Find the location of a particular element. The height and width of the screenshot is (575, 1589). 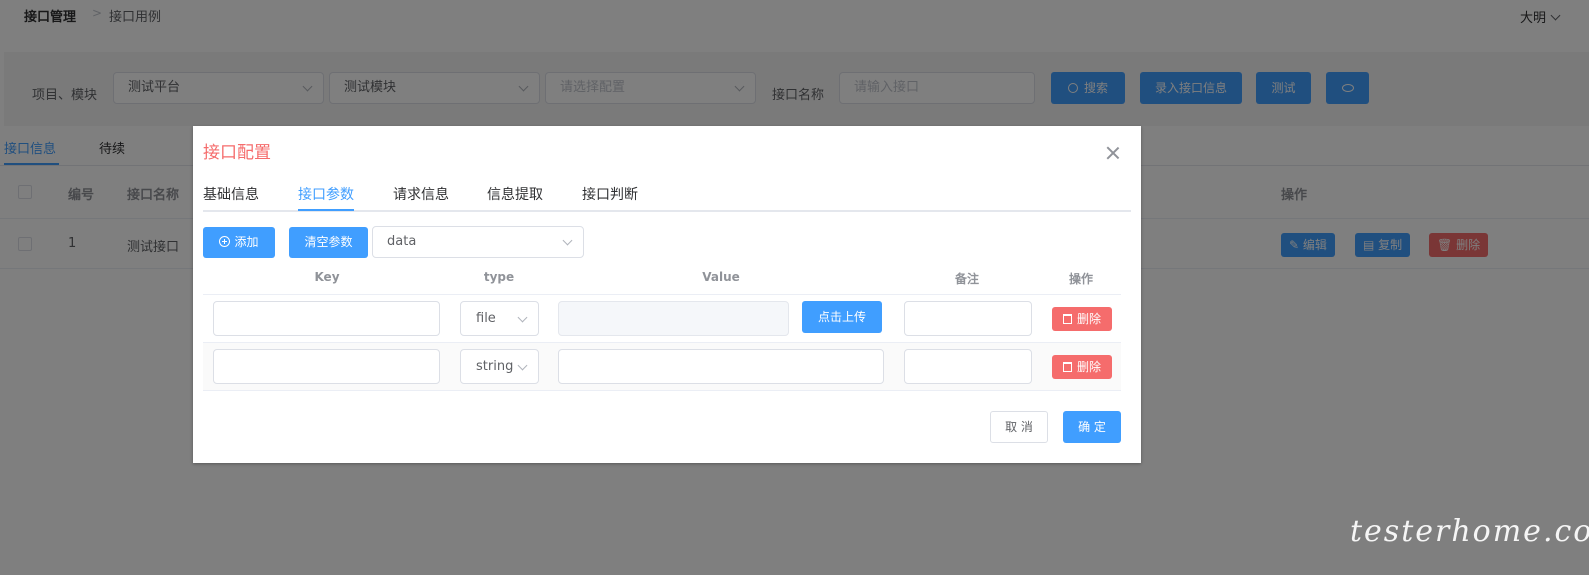

params-header: Key type Value 备注 操作 is located at coordinates (662, 279).